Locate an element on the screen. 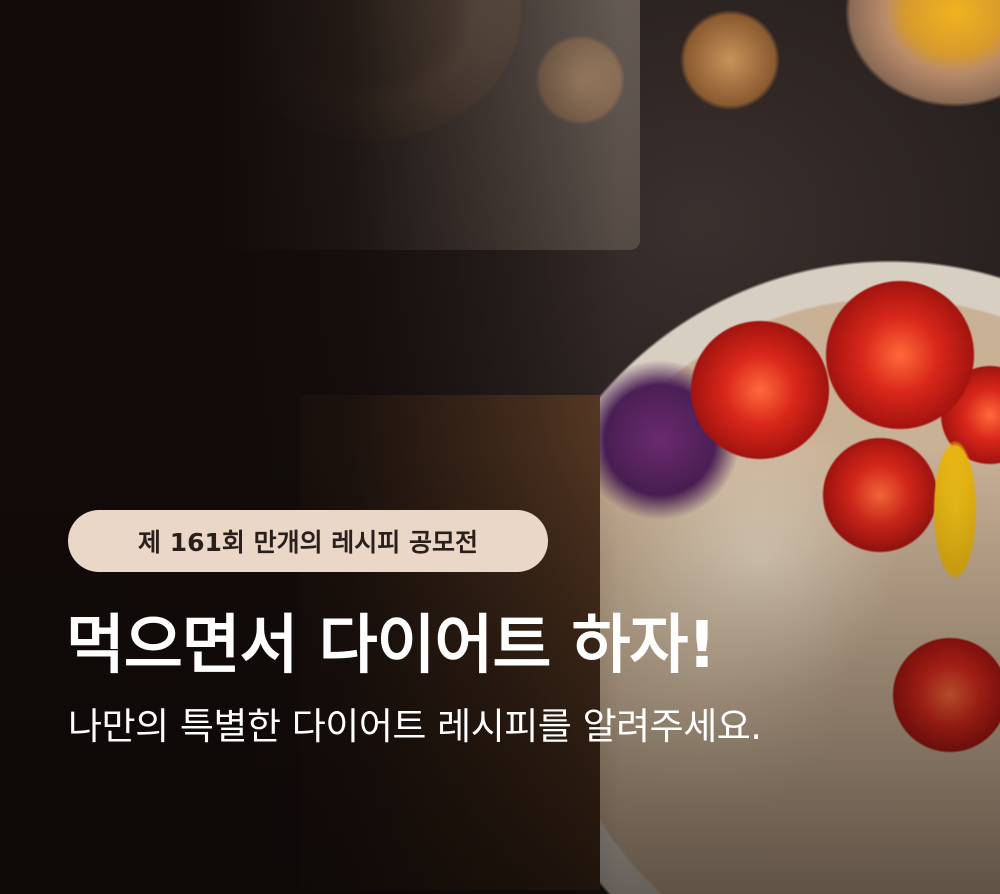 The height and width of the screenshot is (894, 1000). banner-subtitle: 나만의 특별한 다이어트 레시피를 알려주세요. is located at coordinates (415, 726).